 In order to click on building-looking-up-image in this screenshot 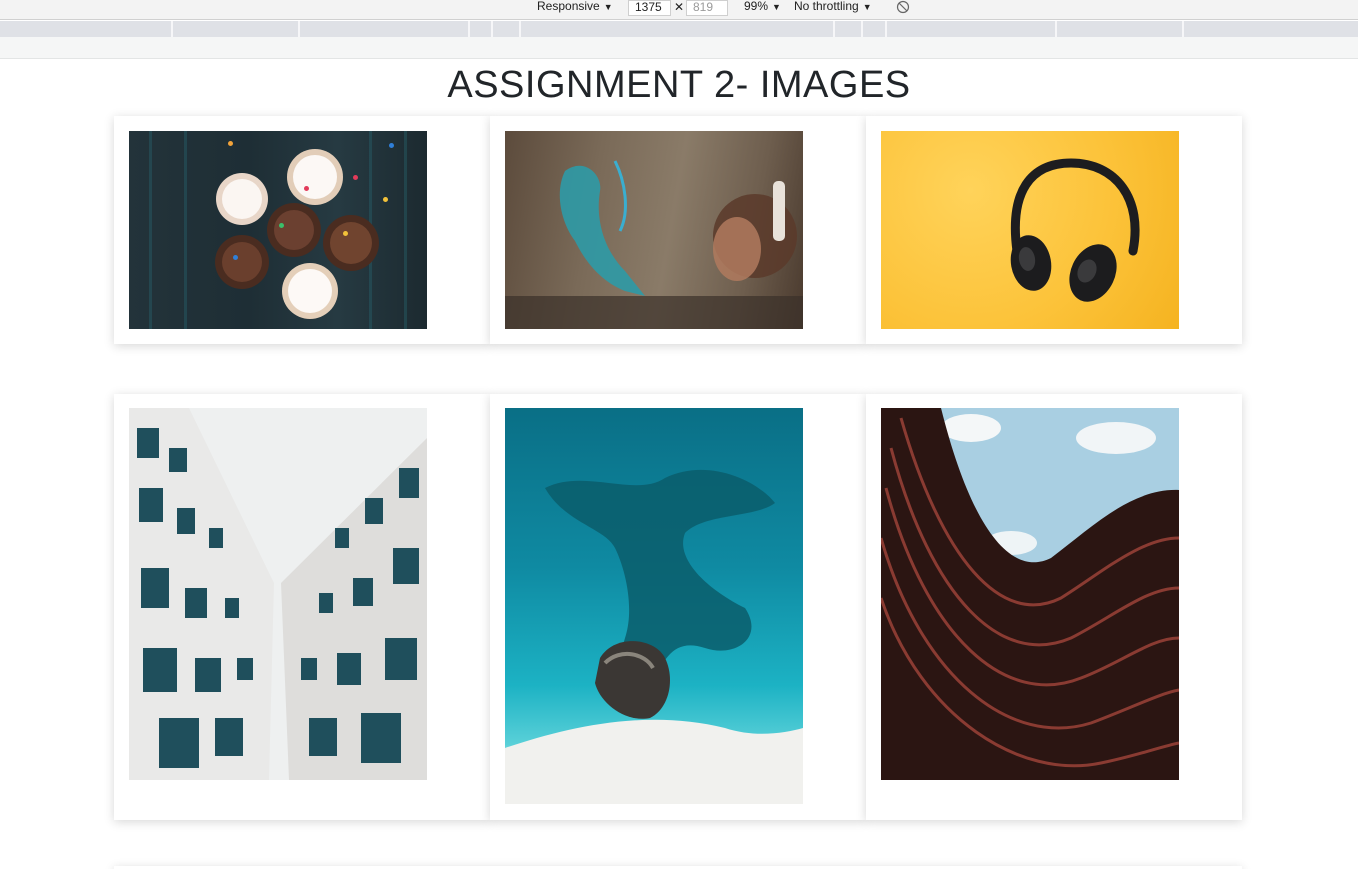, I will do `click(278, 594)`.